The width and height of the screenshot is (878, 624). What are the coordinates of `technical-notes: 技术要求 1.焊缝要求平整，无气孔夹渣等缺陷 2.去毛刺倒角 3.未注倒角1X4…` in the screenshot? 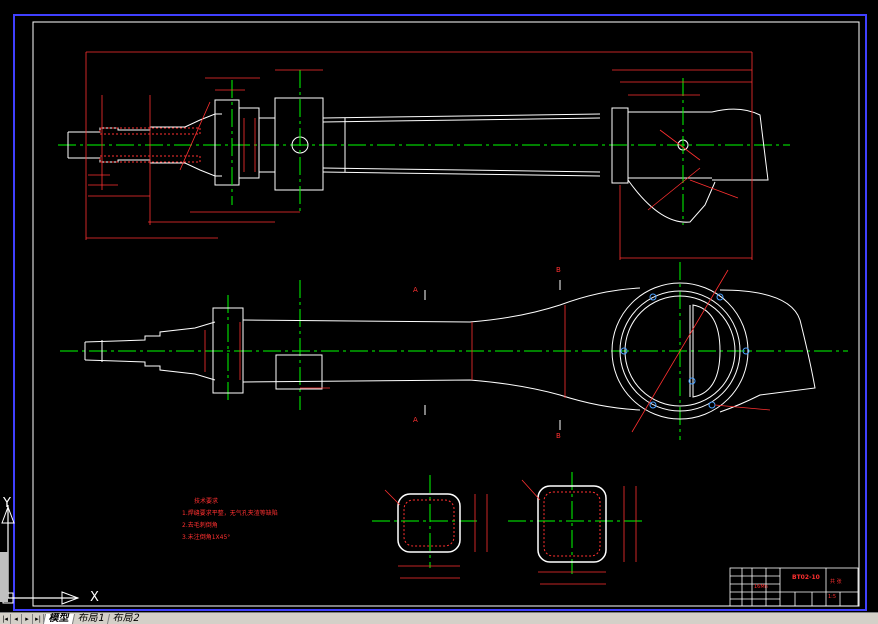 It's located at (230, 520).